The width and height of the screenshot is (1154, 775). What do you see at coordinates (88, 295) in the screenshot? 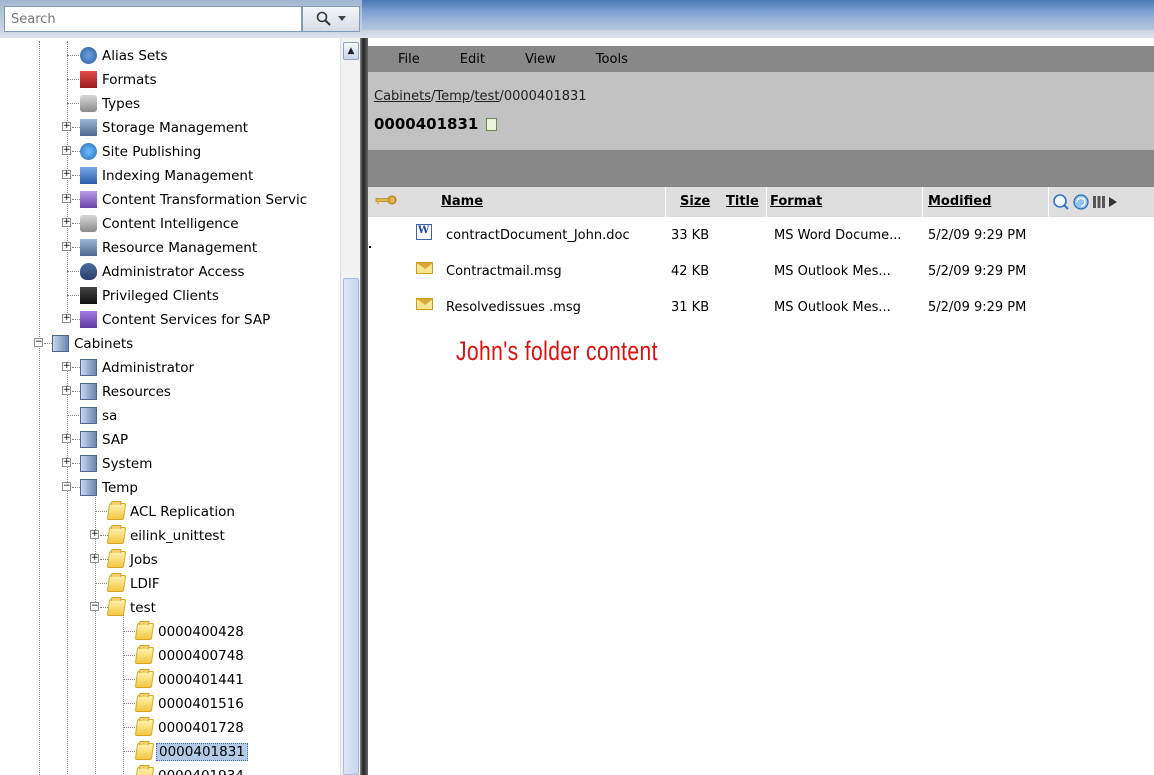
I see `clients-icon` at bounding box center [88, 295].